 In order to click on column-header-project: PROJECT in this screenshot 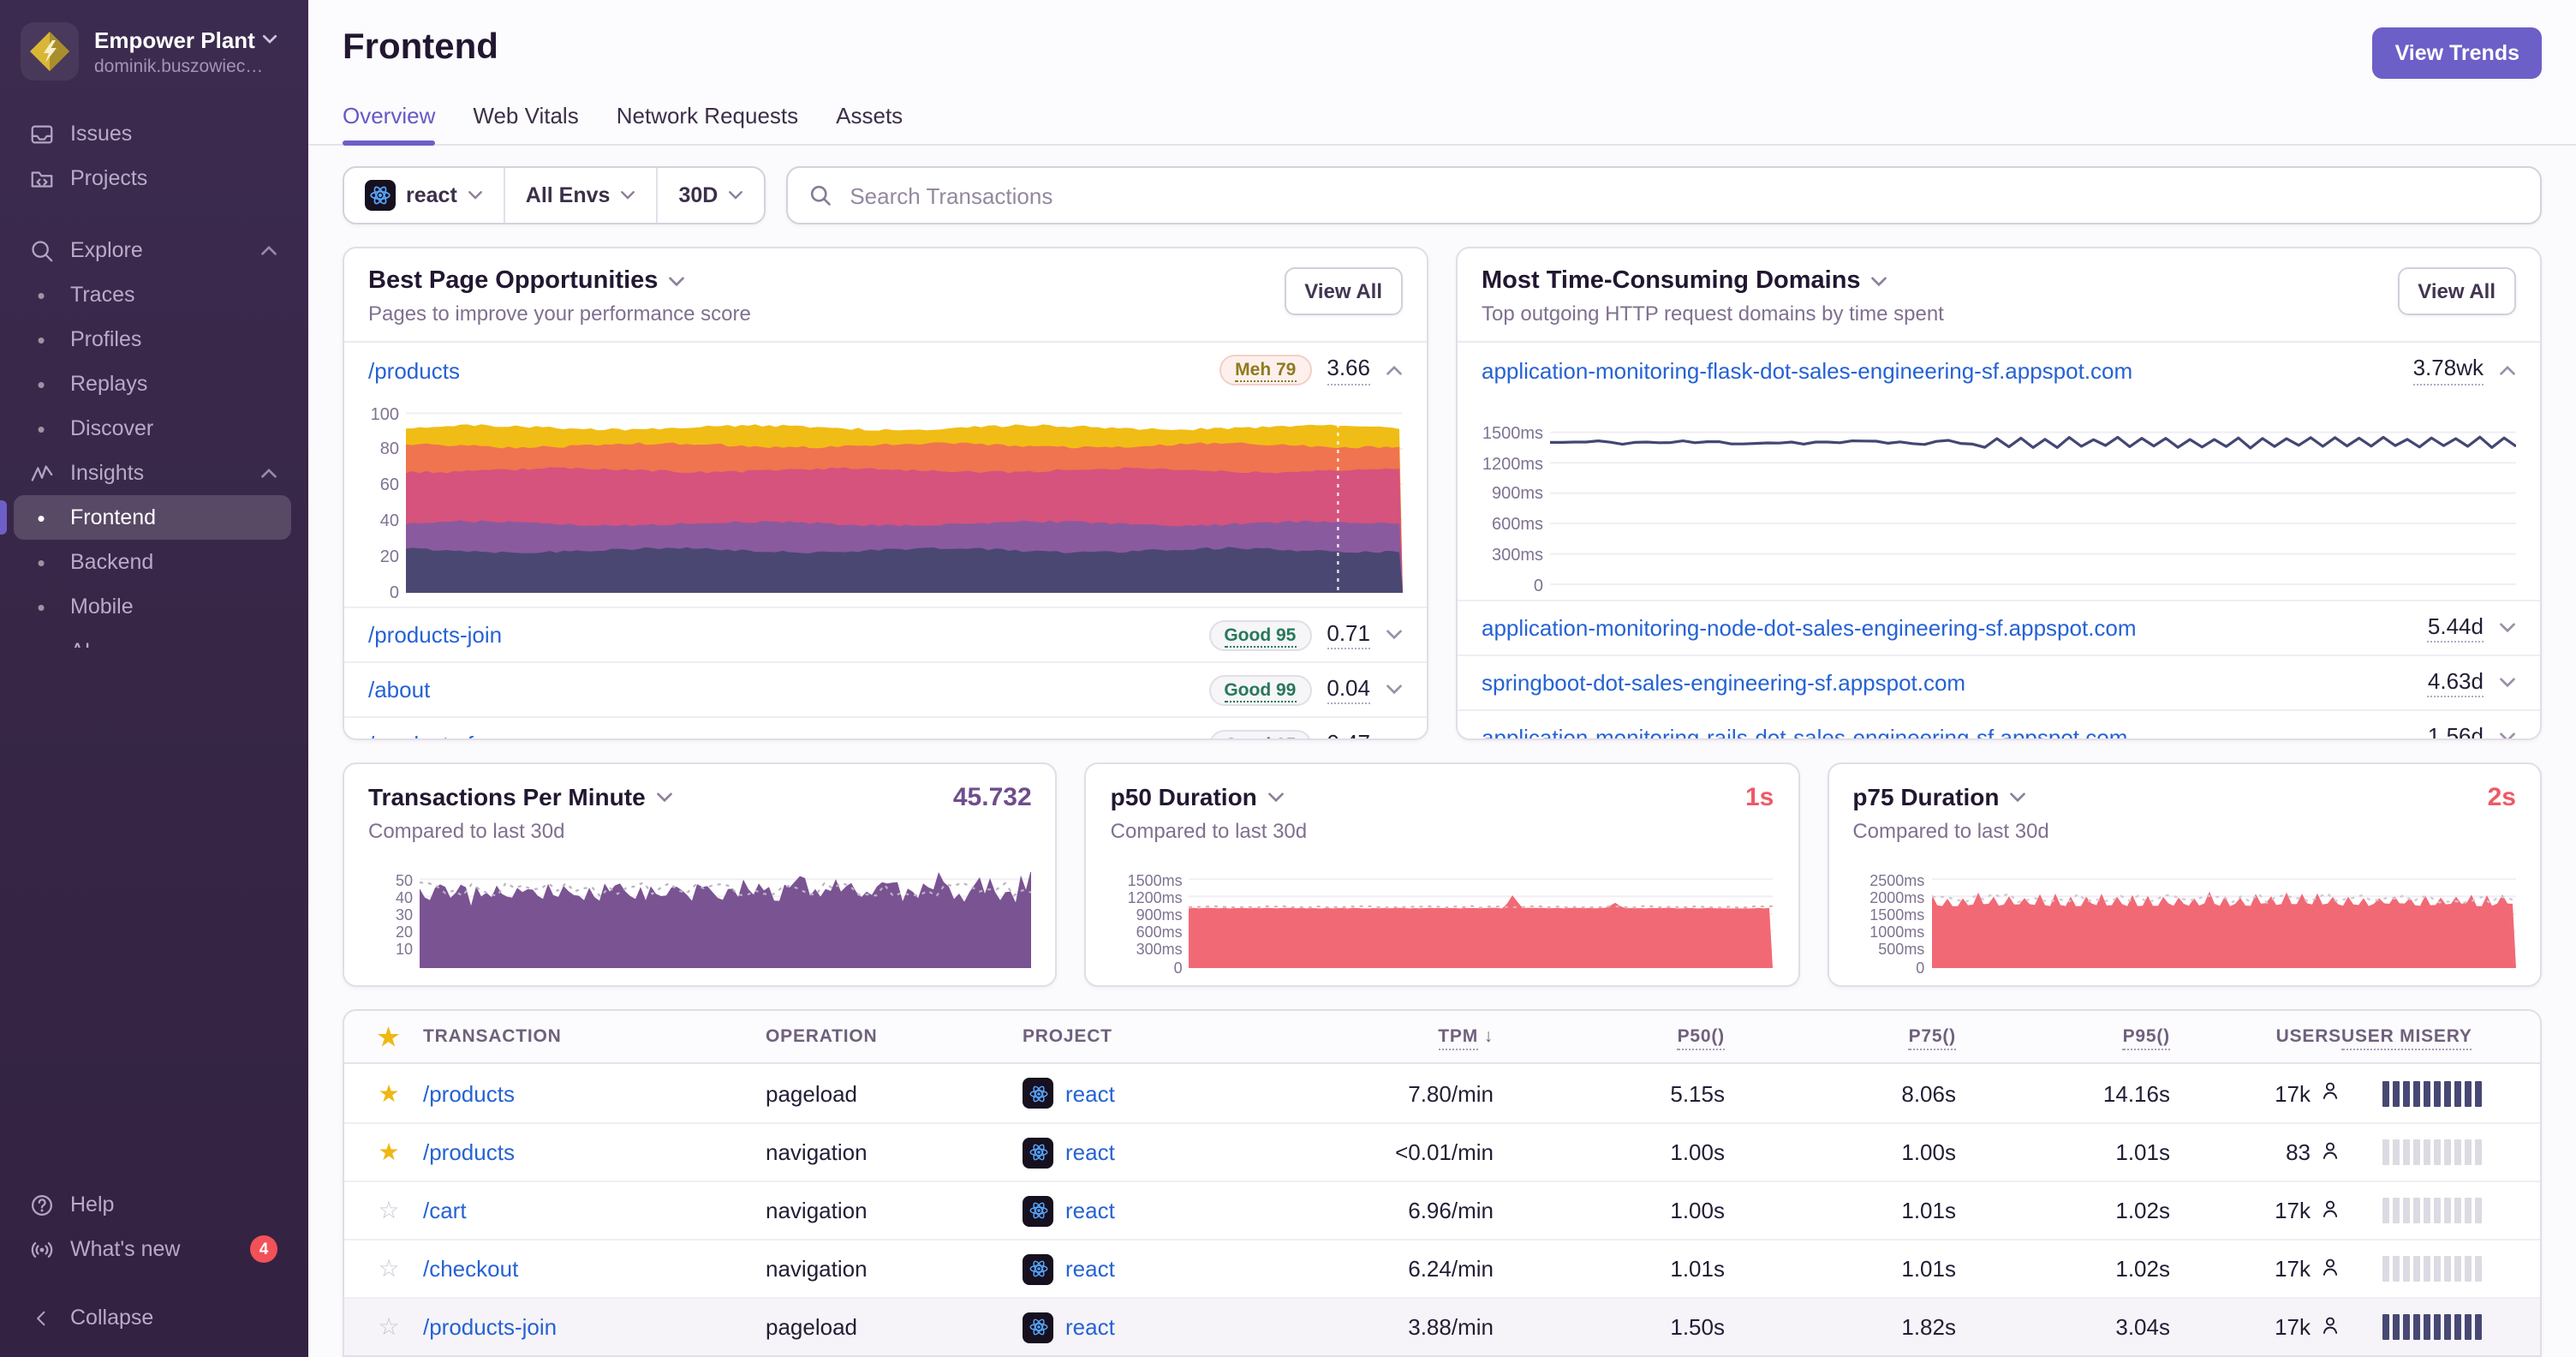, I will do `click(1160, 1037)`.